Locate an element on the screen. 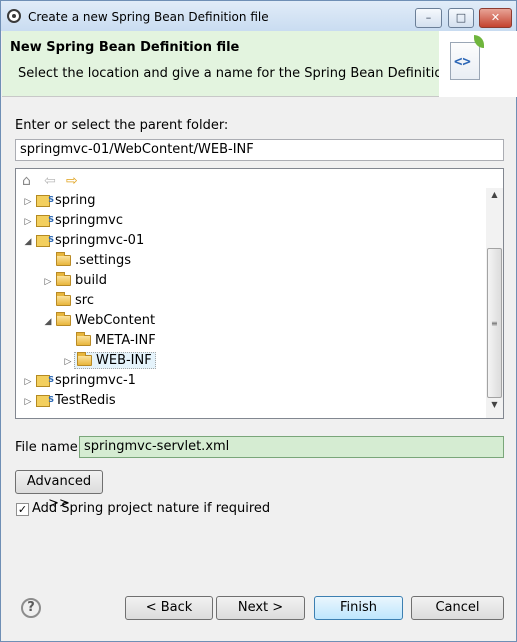  tree-item-label: springmvc-01 is located at coordinates (100, 240).